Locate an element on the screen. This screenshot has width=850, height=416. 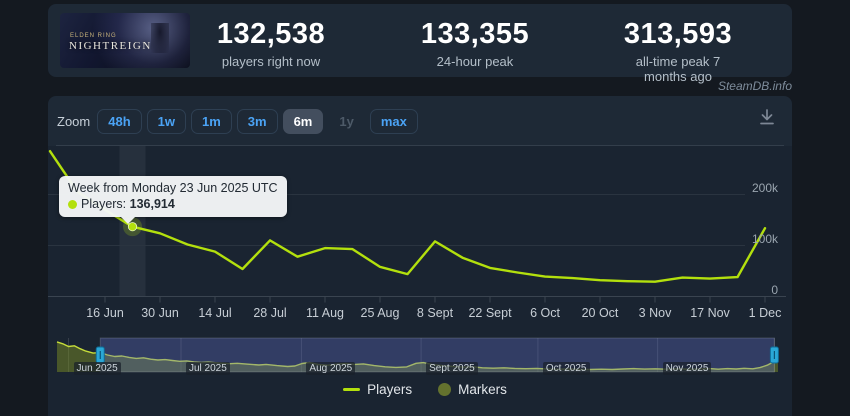
stat-current-players: 132,538 players right now is located at coordinates (271, 43).